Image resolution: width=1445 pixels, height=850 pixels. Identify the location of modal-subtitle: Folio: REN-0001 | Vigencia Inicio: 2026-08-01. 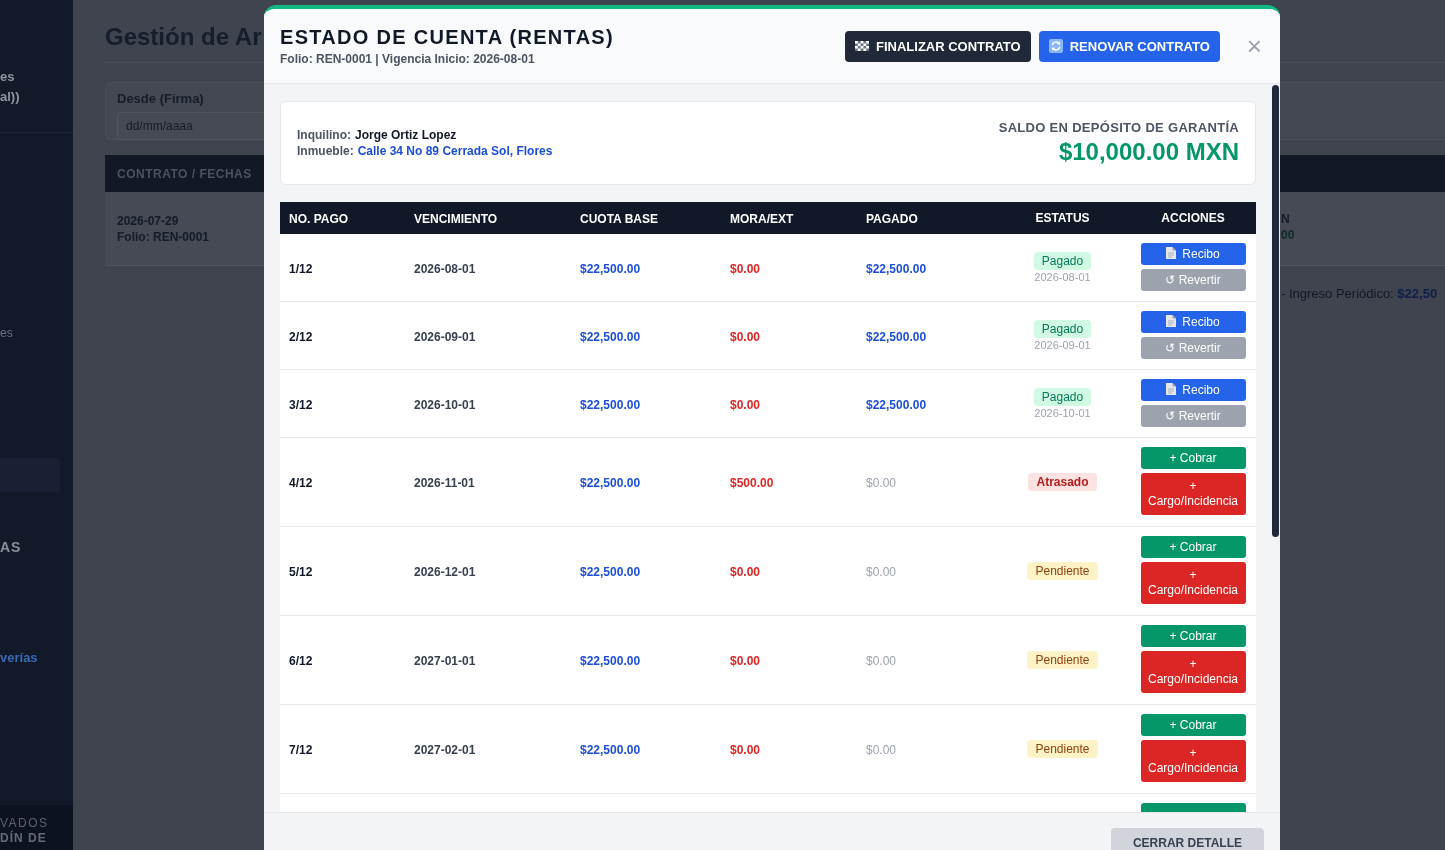
(407, 59).